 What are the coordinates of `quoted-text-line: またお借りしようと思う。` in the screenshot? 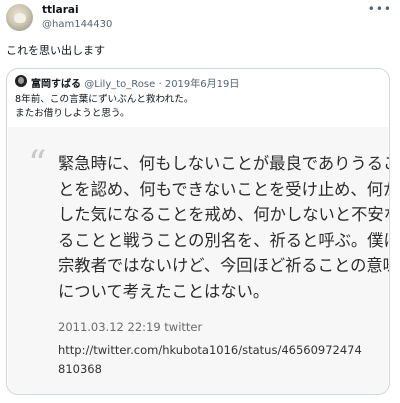 It's located at (72, 113).